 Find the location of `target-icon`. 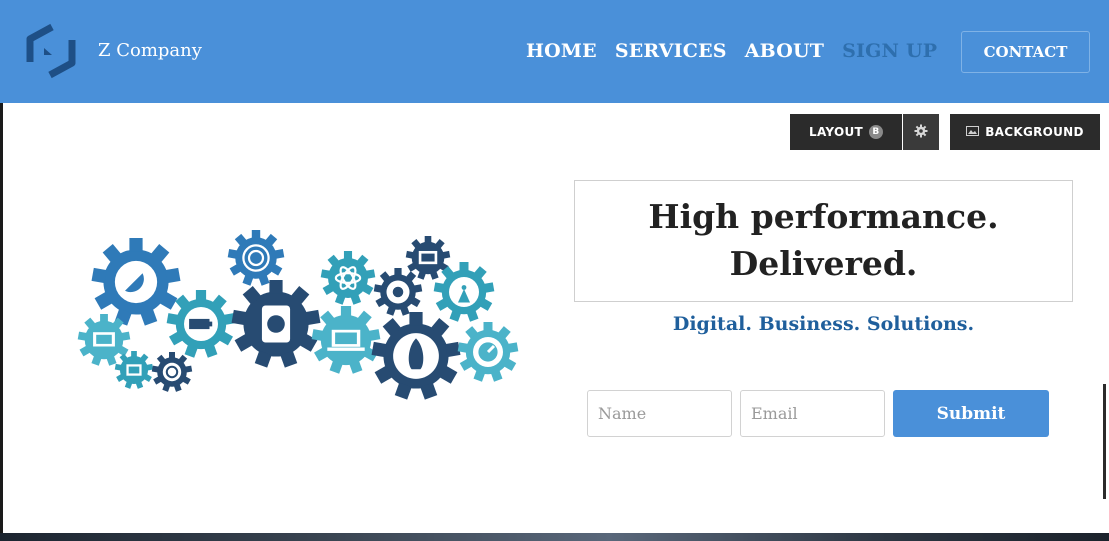

target-icon is located at coordinates (172, 372).